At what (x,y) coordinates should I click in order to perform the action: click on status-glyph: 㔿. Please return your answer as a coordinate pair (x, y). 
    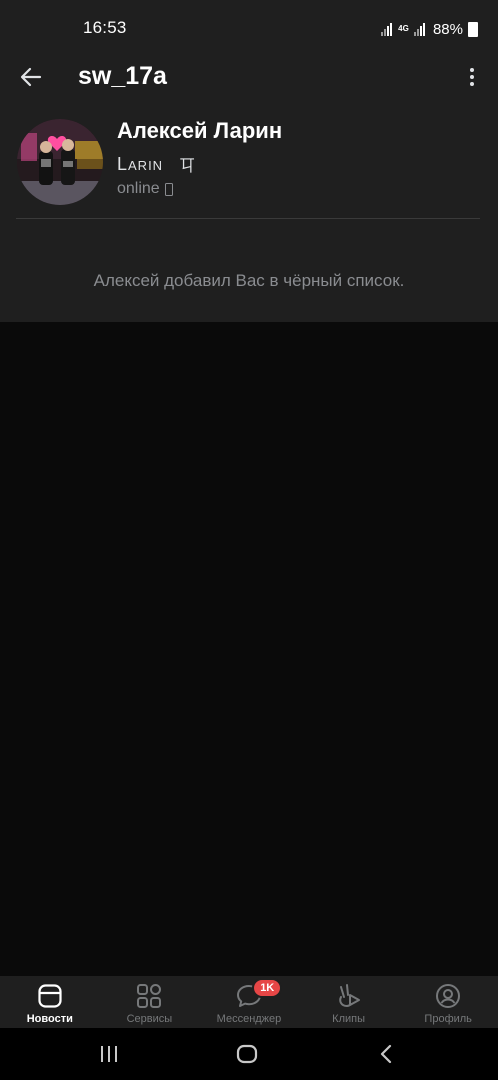
    Looking at the image, I should click on (187, 165).